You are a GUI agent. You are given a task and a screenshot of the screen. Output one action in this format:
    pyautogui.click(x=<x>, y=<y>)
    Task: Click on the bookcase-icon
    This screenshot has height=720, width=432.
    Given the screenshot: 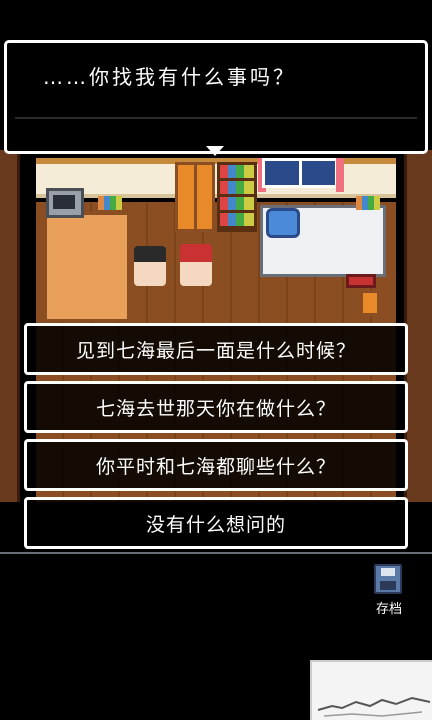 What is the action you would take?
    pyautogui.click(x=237, y=197)
    